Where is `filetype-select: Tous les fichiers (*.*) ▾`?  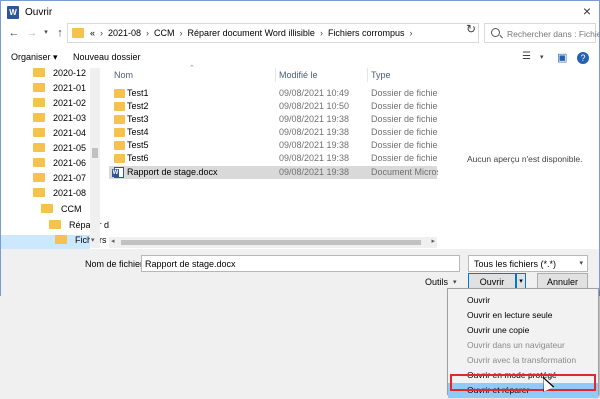 filetype-select: Tous les fichiers (*.*) ▾ is located at coordinates (528, 263).